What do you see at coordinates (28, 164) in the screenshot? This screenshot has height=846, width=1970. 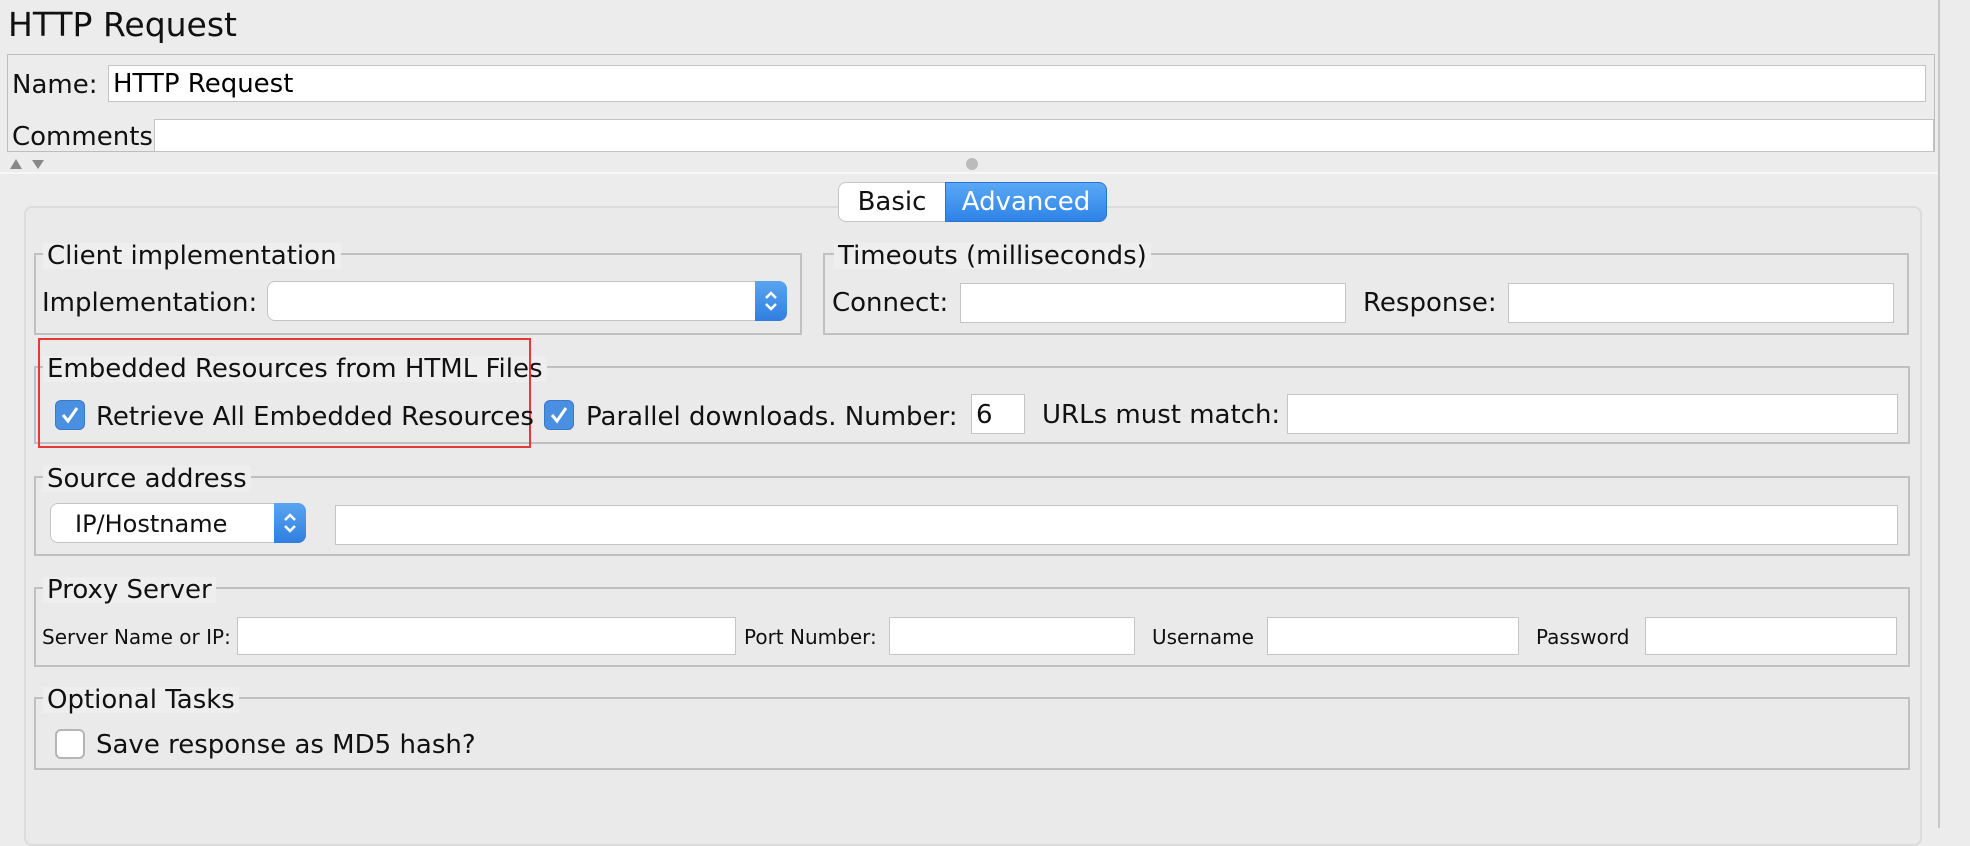 I see `split-arrows-icon` at bounding box center [28, 164].